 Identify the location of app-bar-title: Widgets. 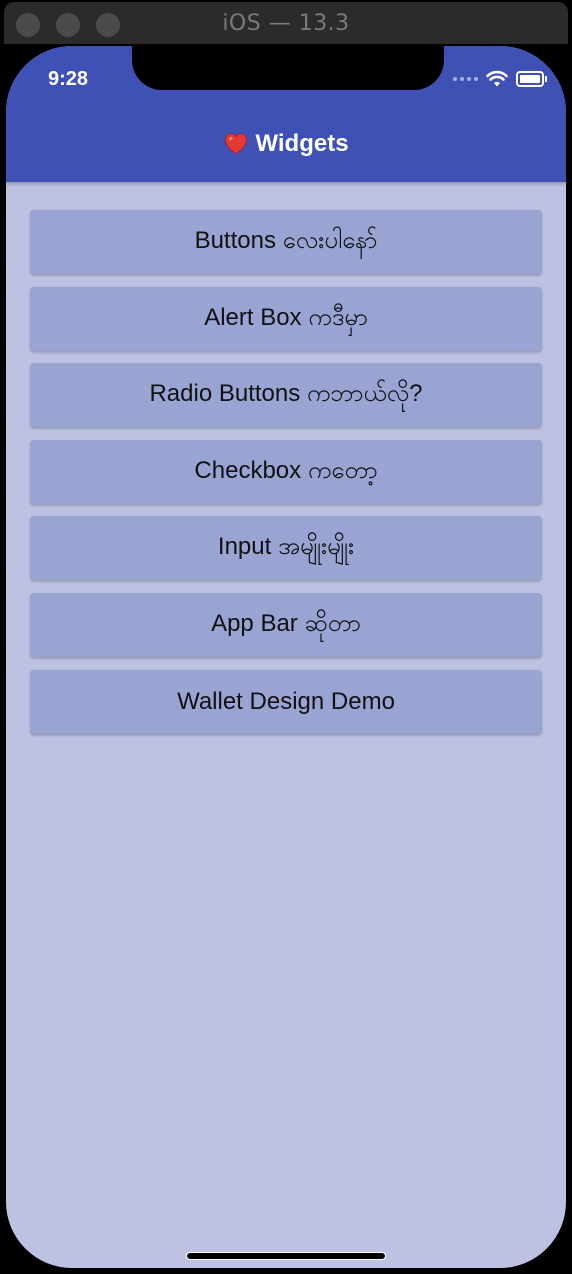
(286, 144).